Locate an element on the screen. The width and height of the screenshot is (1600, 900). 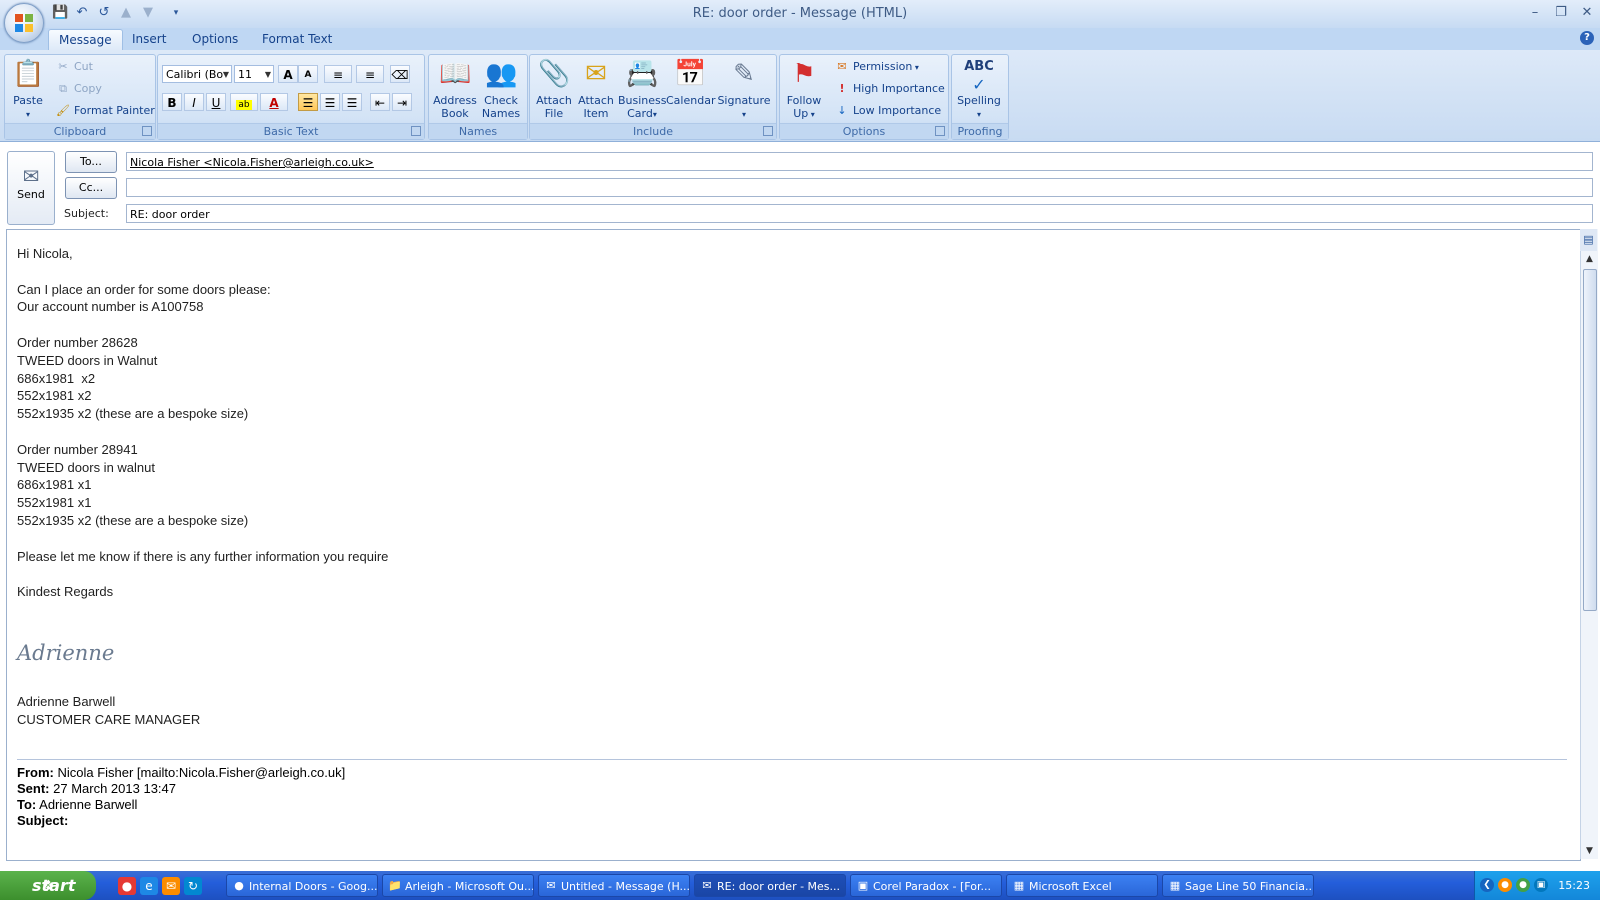
scroll-down-icon: ▼ is located at coordinates (1589, 851).